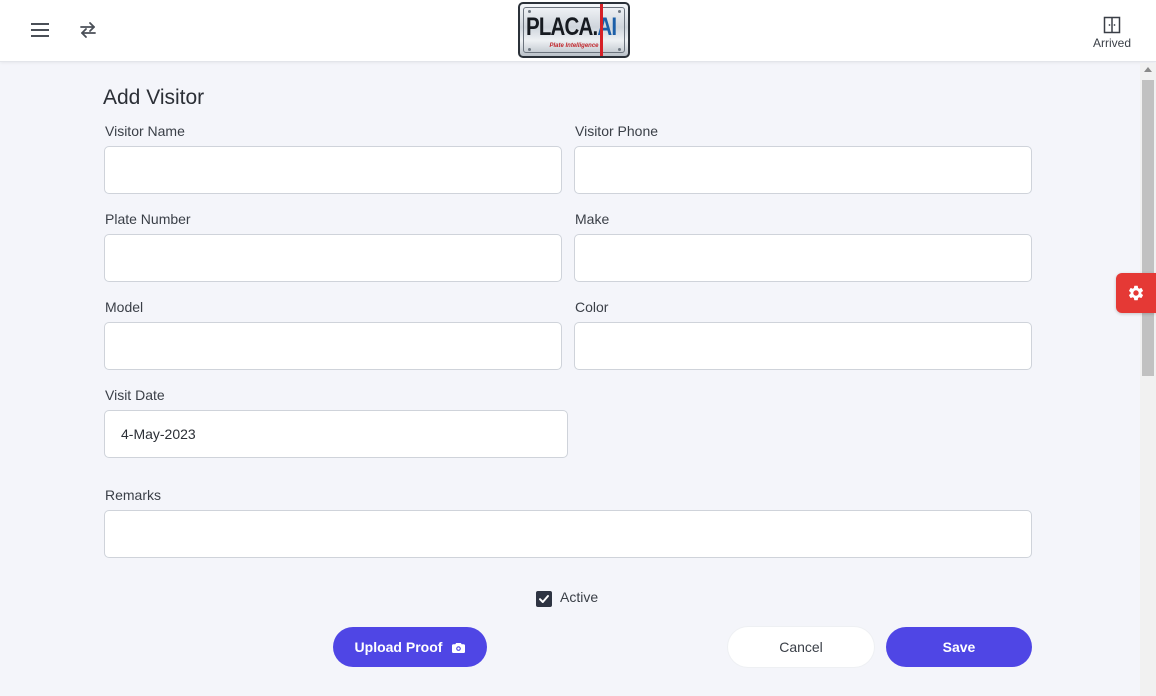 This screenshot has width=1156, height=696. I want to click on upload-proof-button: Upload Proof, so click(410, 647).